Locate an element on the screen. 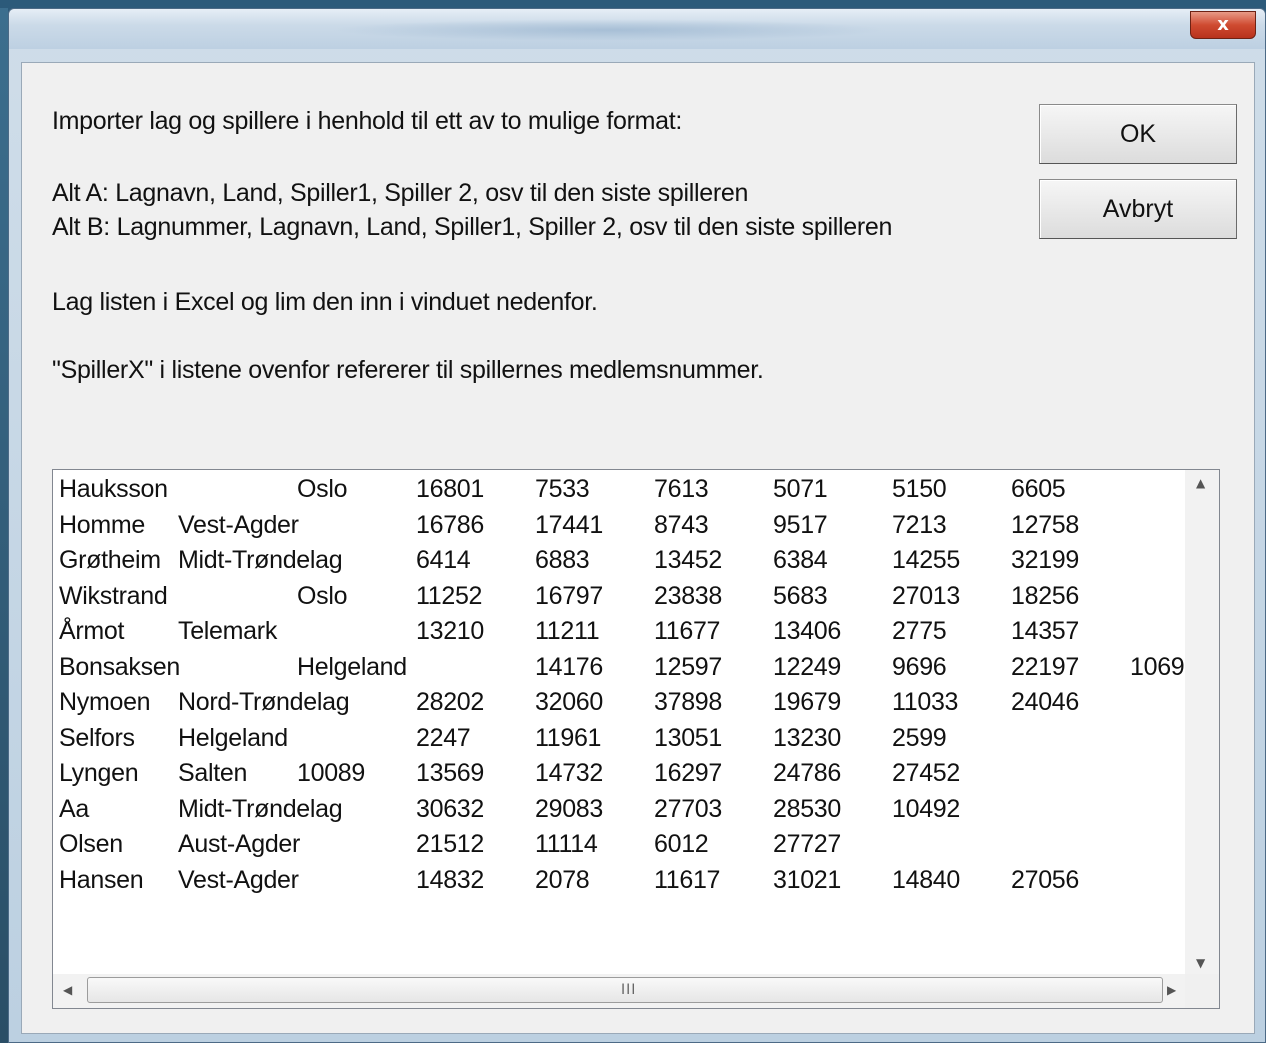 This screenshot has height=1043, width=1266. list-cell: 13051 is located at coordinates (688, 737).